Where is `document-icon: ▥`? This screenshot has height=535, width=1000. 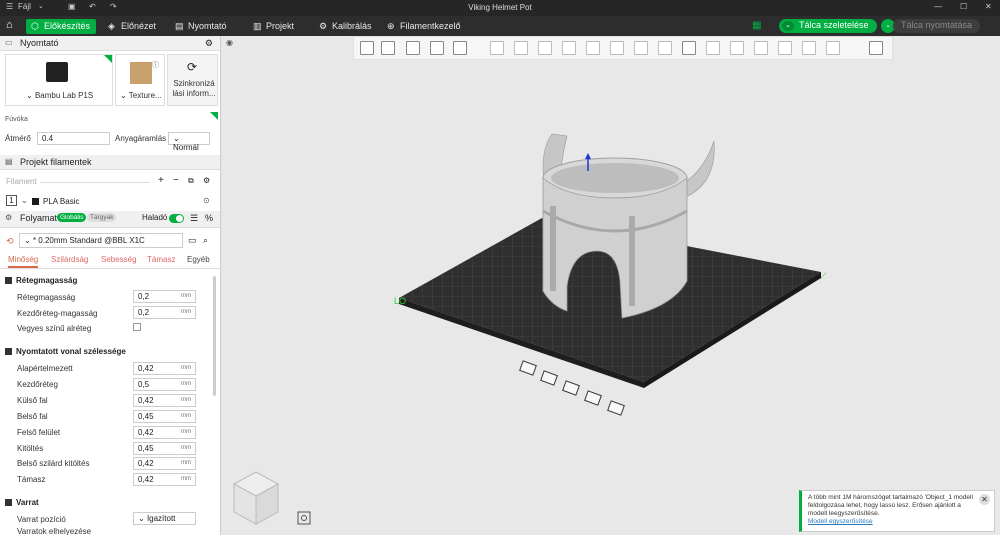 document-icon: ▥ is located at coordinates (257, 26).